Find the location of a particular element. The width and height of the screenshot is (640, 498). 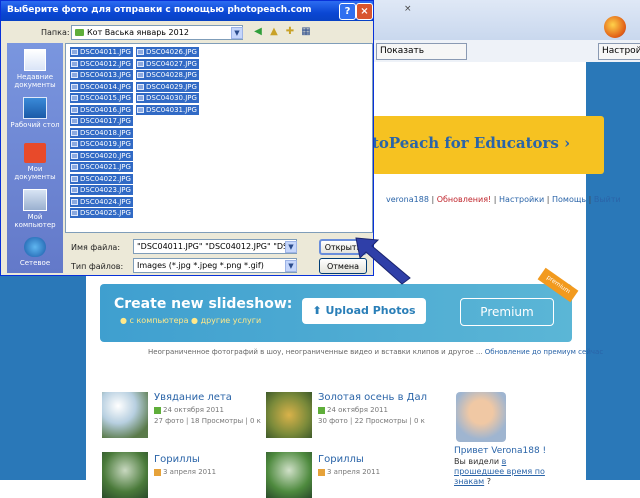

file-item: DSC04014.JPG is located at coordinates (101, 86).